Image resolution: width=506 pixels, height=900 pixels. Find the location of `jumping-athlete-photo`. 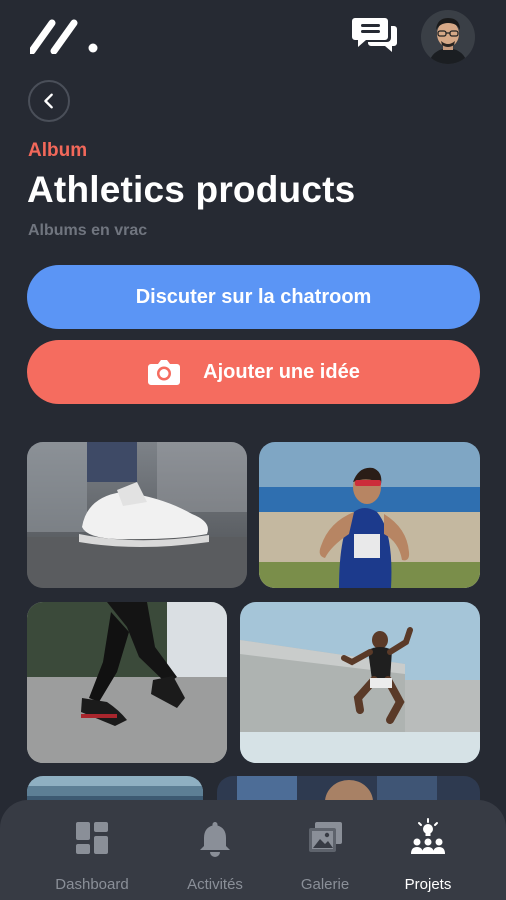

jumping-athlete-photo is located at coordinates (360, 682).